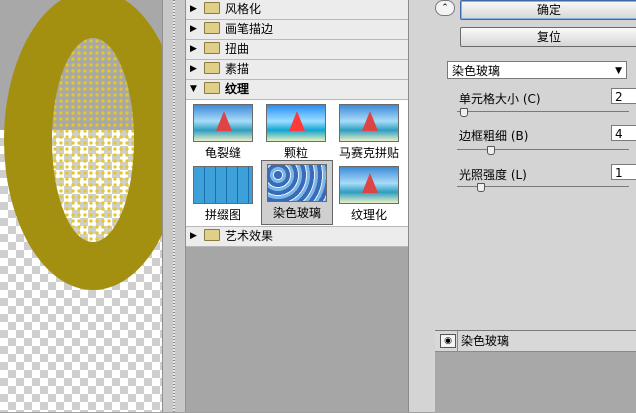 Image resolution: width=636 pixels, height=413 pixels. I want to click on light-intensity-slider, so click(546, 187).